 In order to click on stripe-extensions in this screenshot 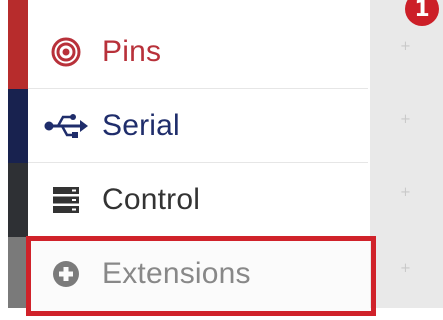, I will do `click(18, 272)`.